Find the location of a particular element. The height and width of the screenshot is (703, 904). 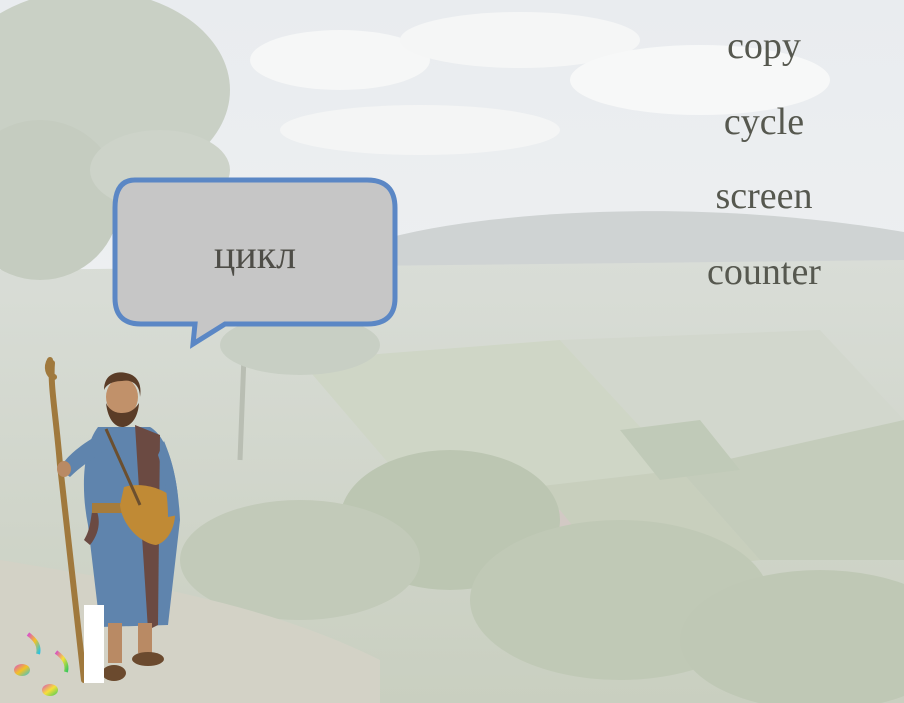

option-screen: screen is located at coordinates (764, 196).